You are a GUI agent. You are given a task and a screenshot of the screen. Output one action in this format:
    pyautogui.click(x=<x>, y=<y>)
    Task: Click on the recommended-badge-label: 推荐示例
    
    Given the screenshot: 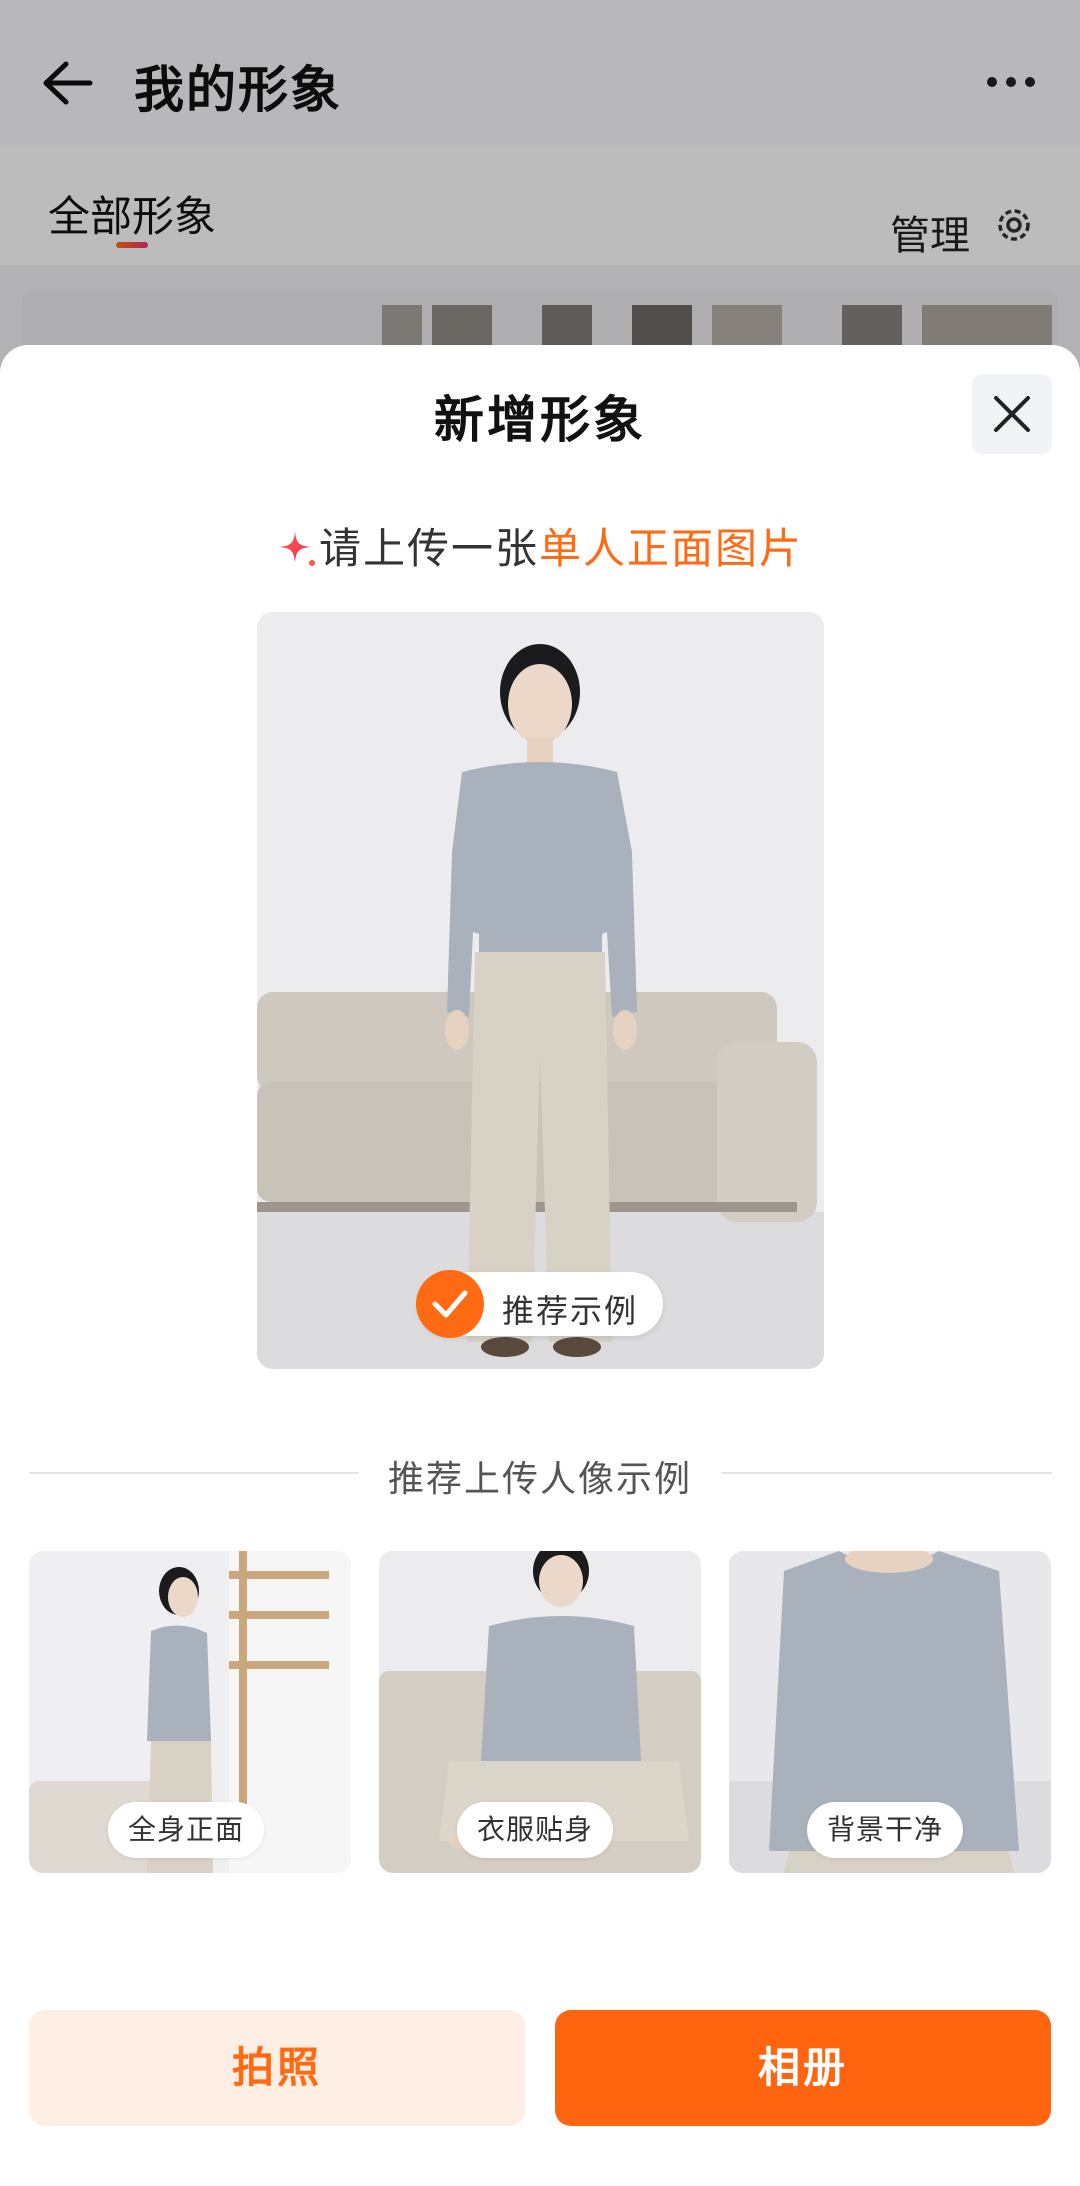 What is the action you would take?
    pyautogui.click(x=570, y=1311)
    